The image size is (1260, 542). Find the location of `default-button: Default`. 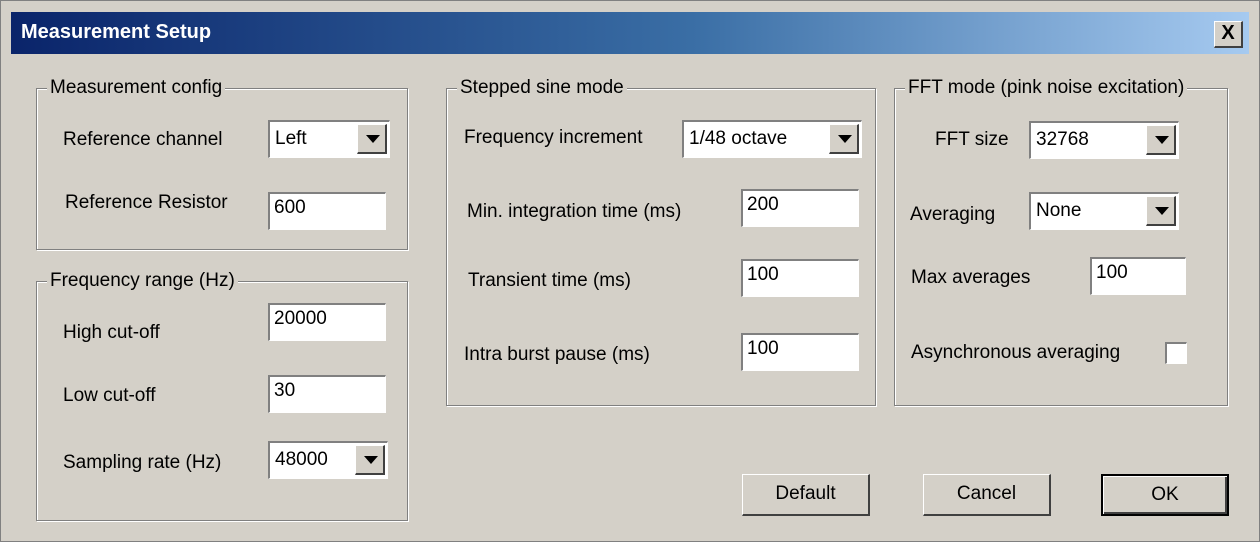

default-button: Default is located at coordinates (806, 495).